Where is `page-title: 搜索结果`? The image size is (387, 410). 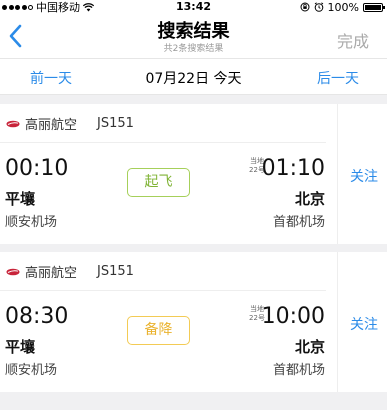
page-title: 搜索结果 is located at coordinates (193, 31).